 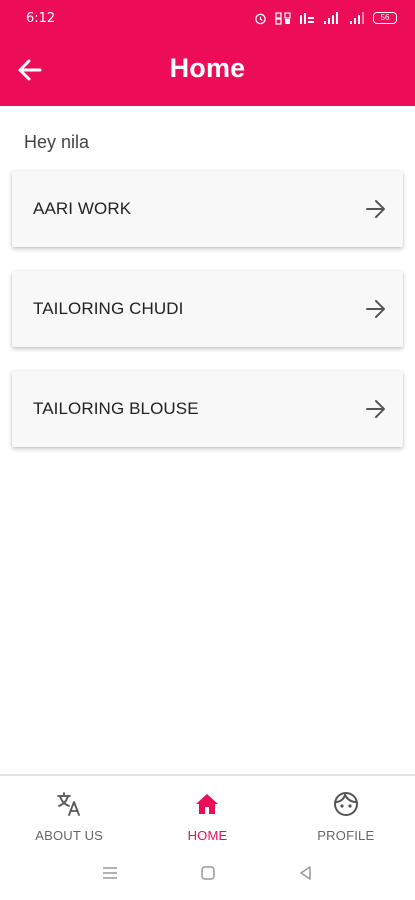 What do you see at coordinates (307, 18) in the screenshot?
I see `volte-icon` at bounding box center [307, 18].